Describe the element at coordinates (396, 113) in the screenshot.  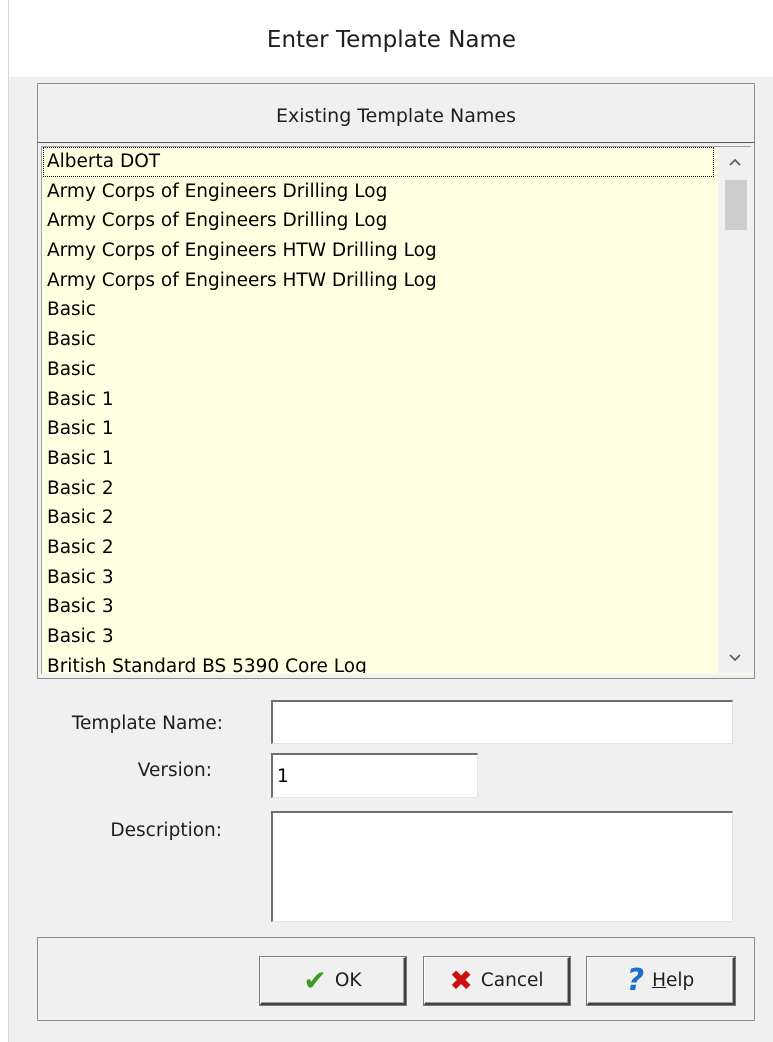
I see `list-header: Existing Template Names` at that location.